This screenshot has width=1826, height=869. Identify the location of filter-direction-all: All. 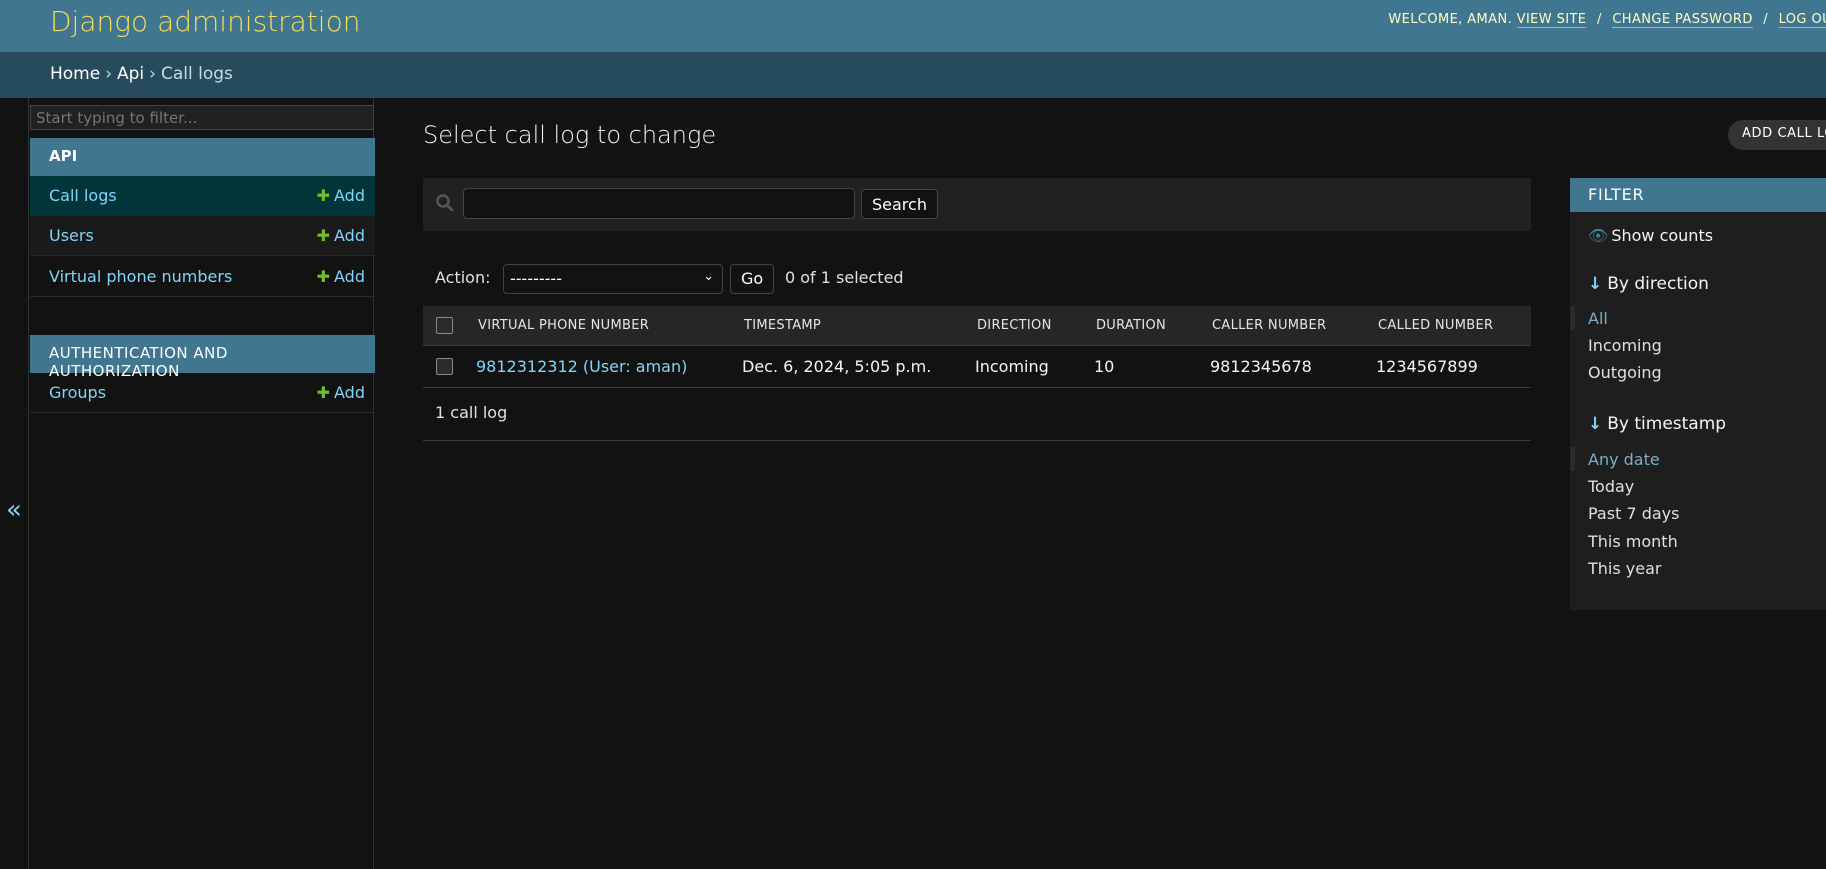
(1598, 318).